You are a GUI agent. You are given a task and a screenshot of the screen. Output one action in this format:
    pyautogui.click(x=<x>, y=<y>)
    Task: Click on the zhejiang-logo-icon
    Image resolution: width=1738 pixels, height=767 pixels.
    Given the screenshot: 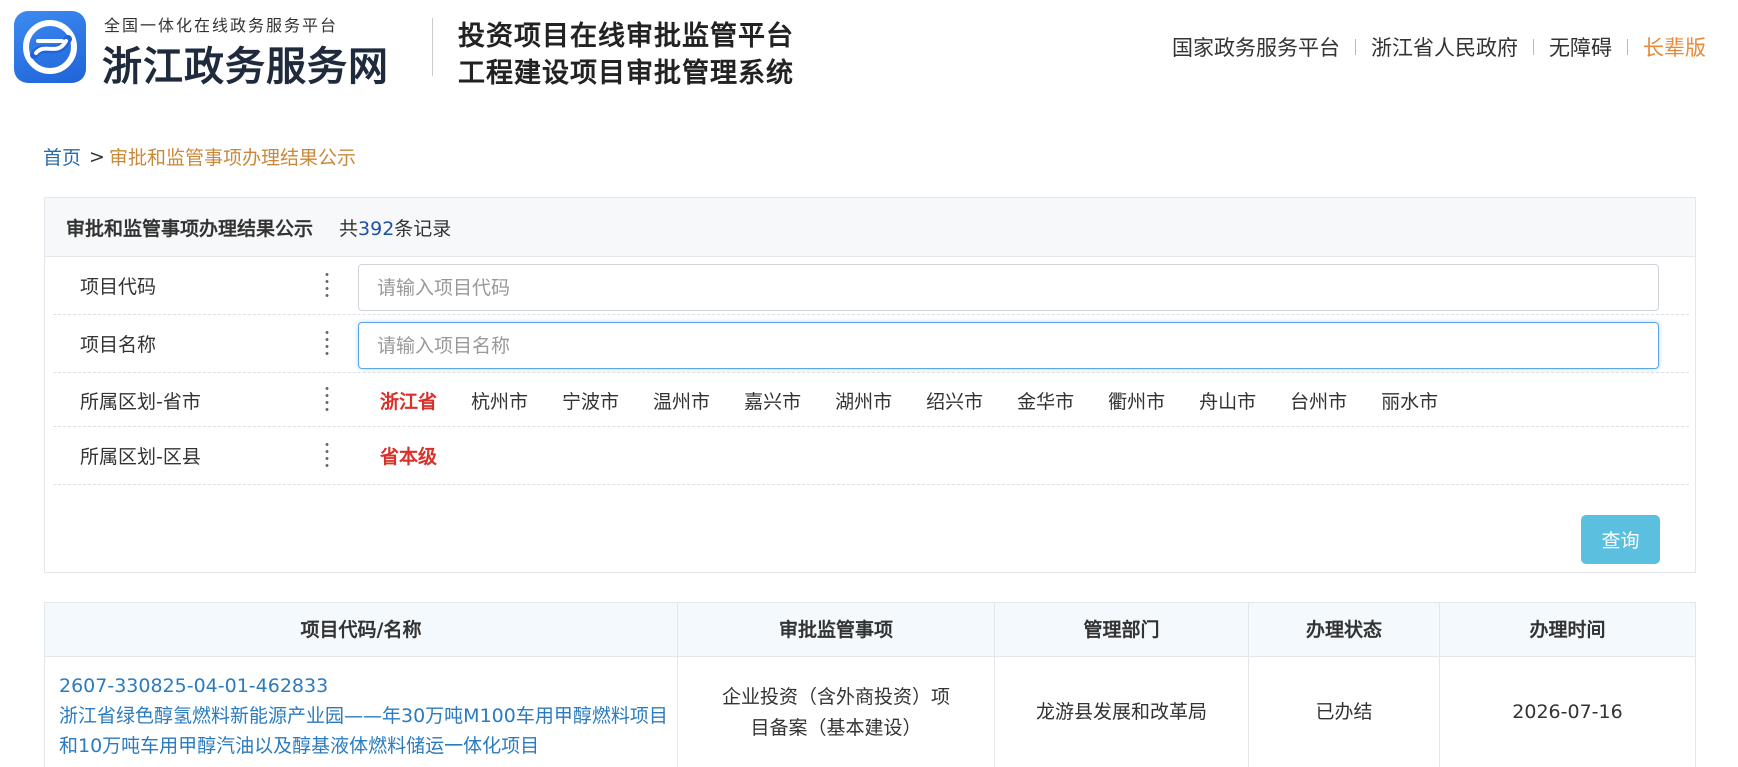 What is the action you would take?
    pyautogui.click(x=50, y=47)
    